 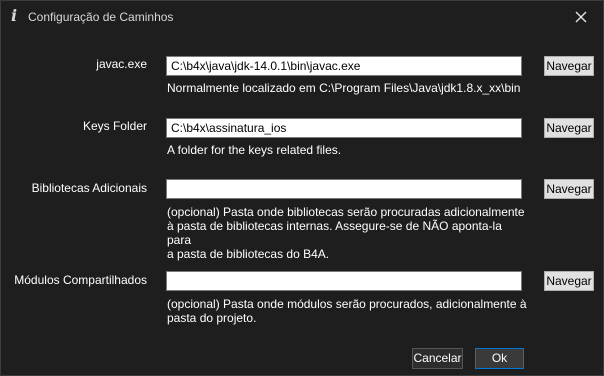 What do you see at coordinates (80, 280) in the screenshot?
I see `shared-modules-label: Módulos Compartilhados` at bounding box center [80, 280].